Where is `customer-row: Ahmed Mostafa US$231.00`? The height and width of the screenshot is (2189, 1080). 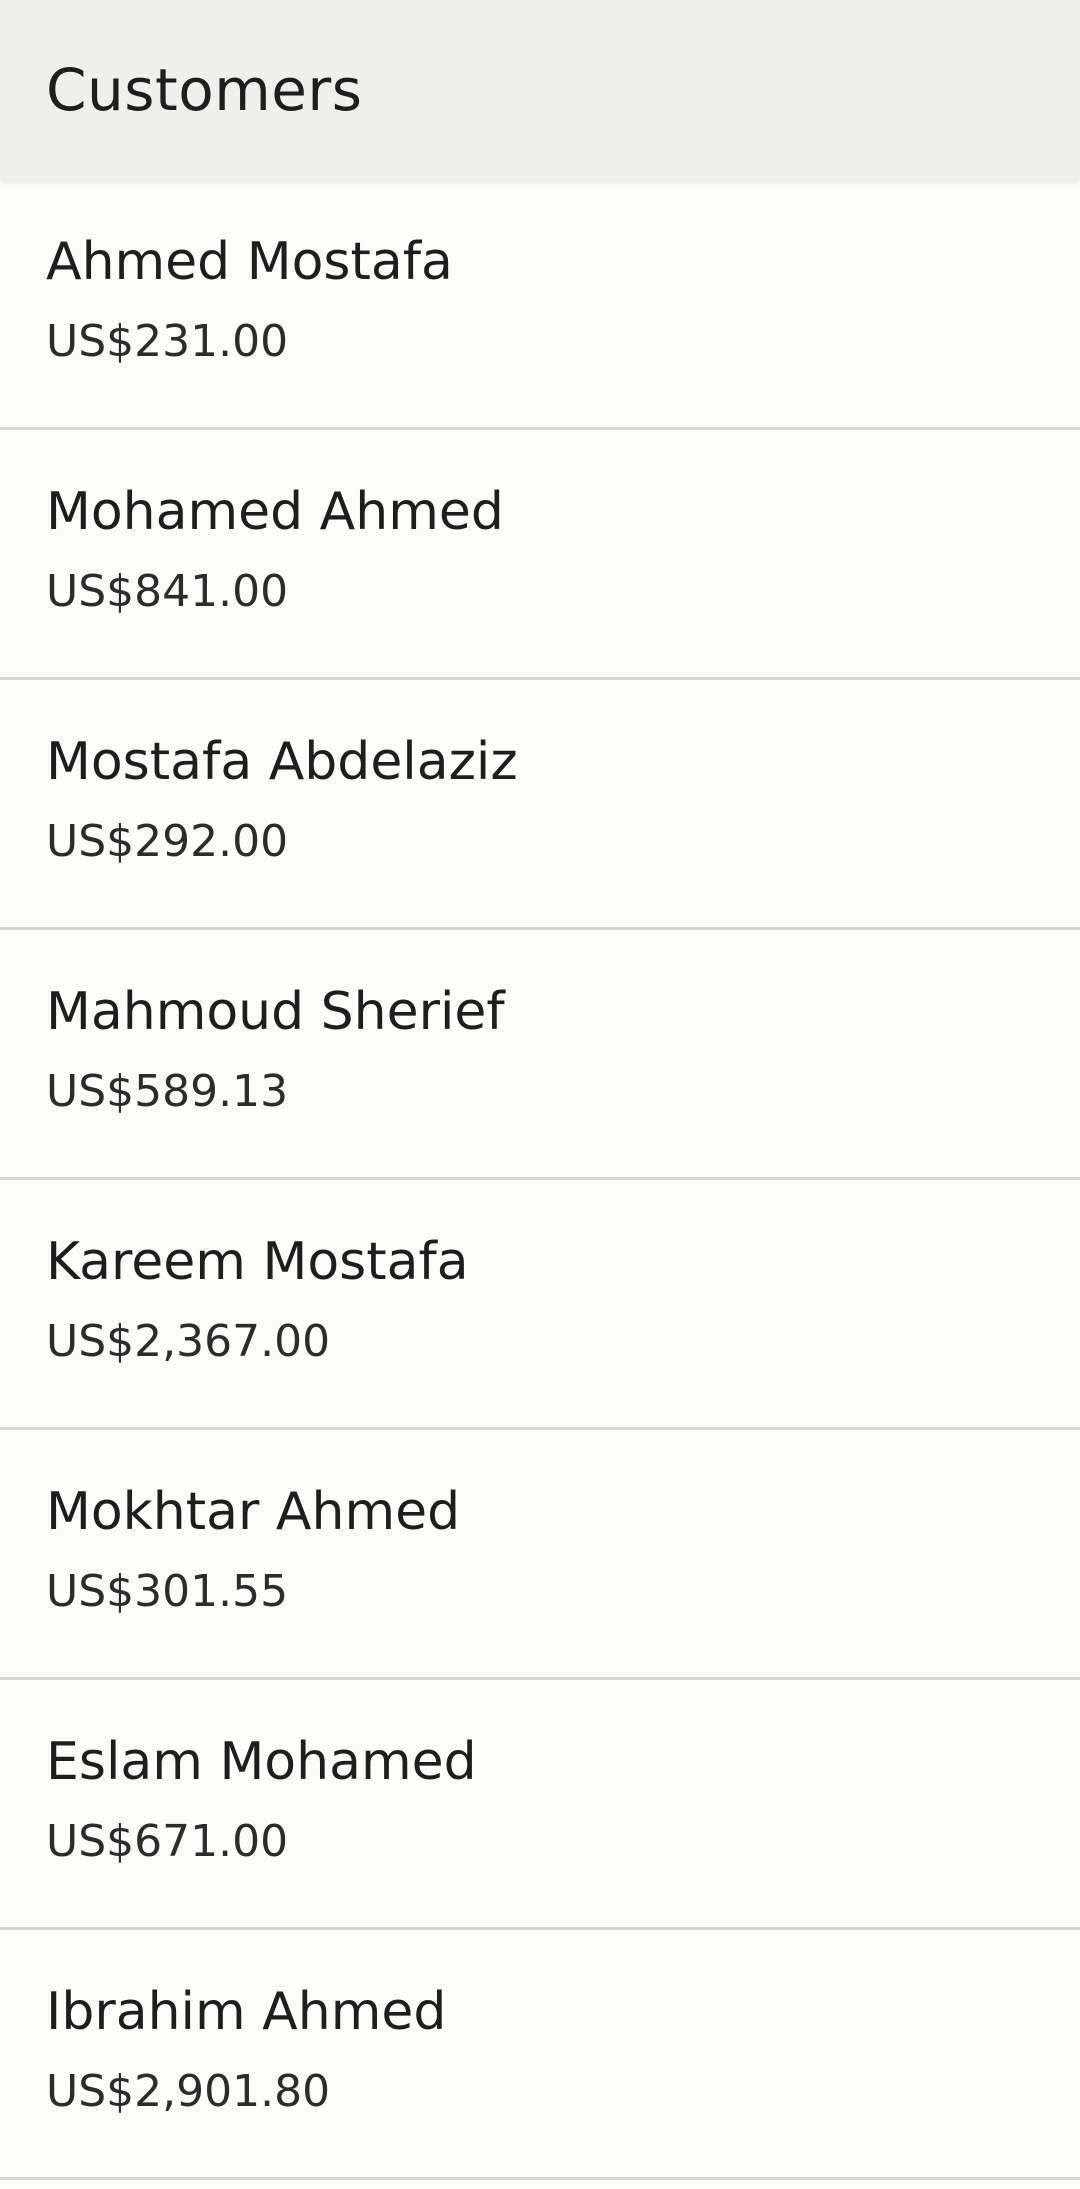 customer-row: Ahmed Mostafa US$231.00 is located at coordinates (540, 305).